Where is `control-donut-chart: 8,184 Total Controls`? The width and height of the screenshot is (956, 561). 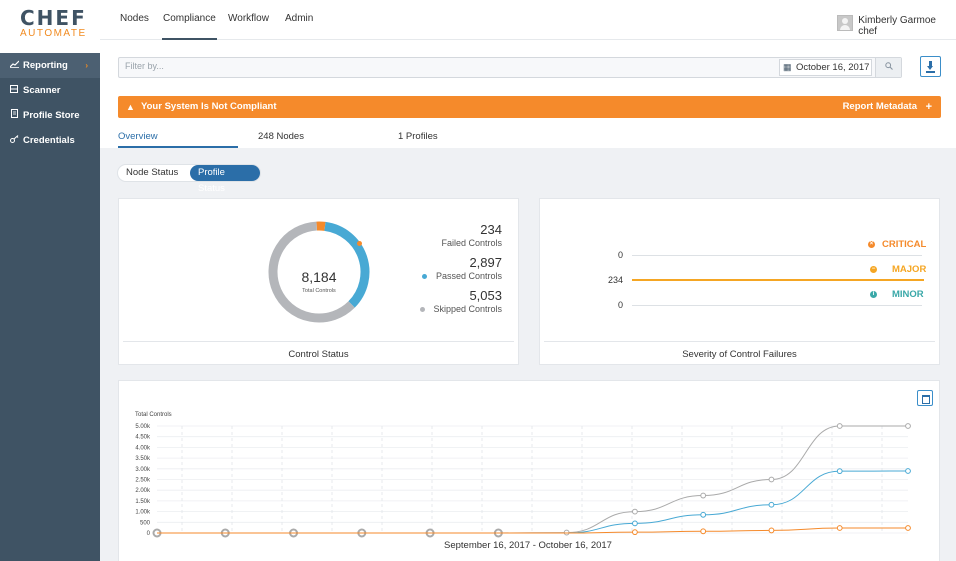
control-donut-chart: 8,184 Total Controls is located at coordinates (319, 272).